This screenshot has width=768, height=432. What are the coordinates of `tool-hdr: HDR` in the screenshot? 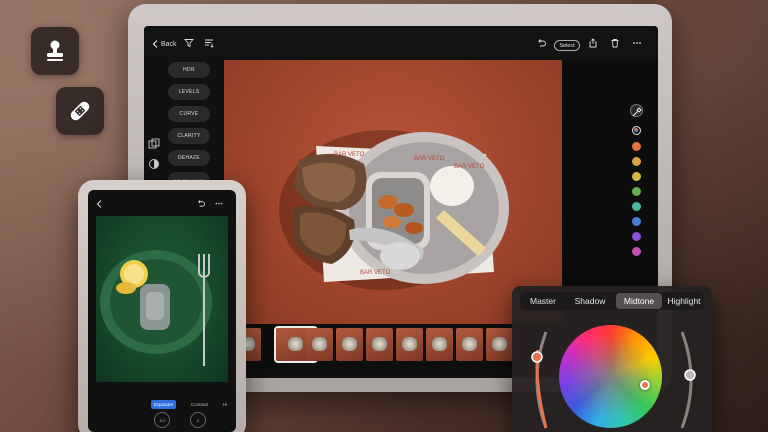 It's located at (189, 70).